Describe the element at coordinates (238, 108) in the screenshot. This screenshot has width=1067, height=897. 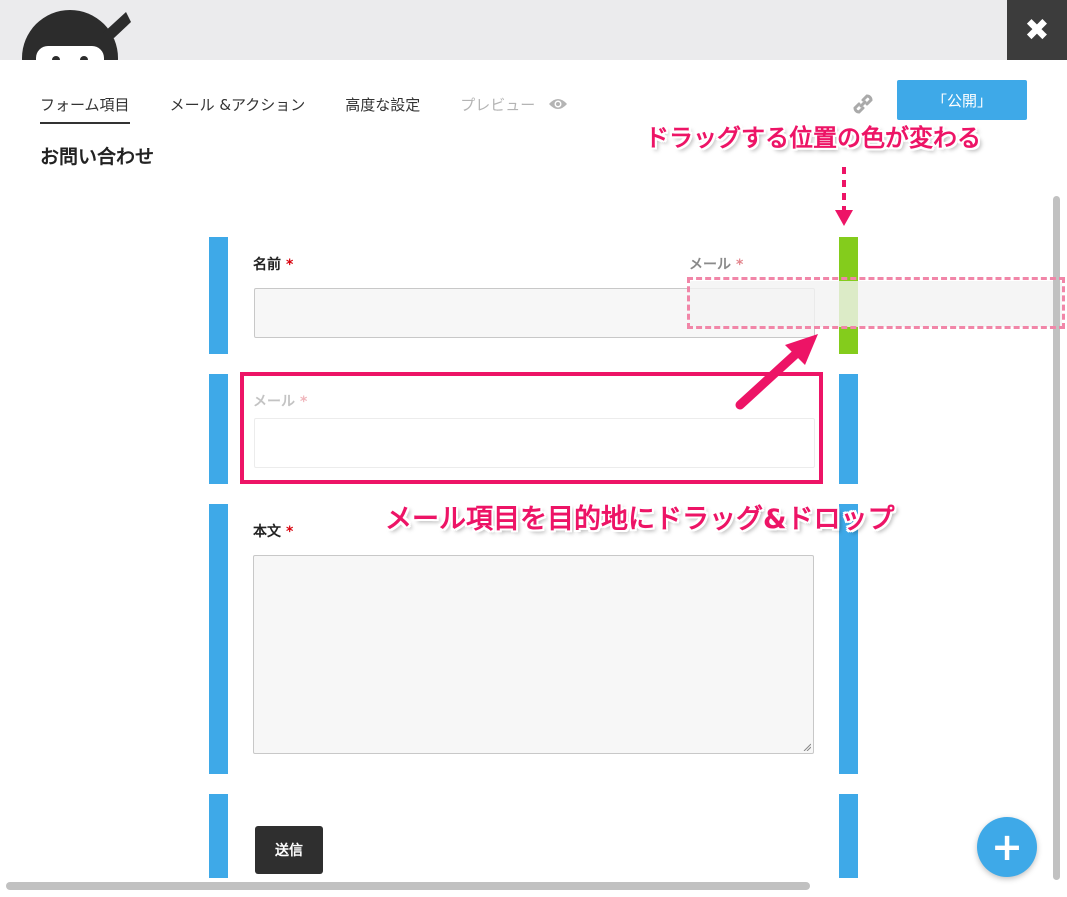
I see `tab-emails-actions: メール &アクション` at that location.